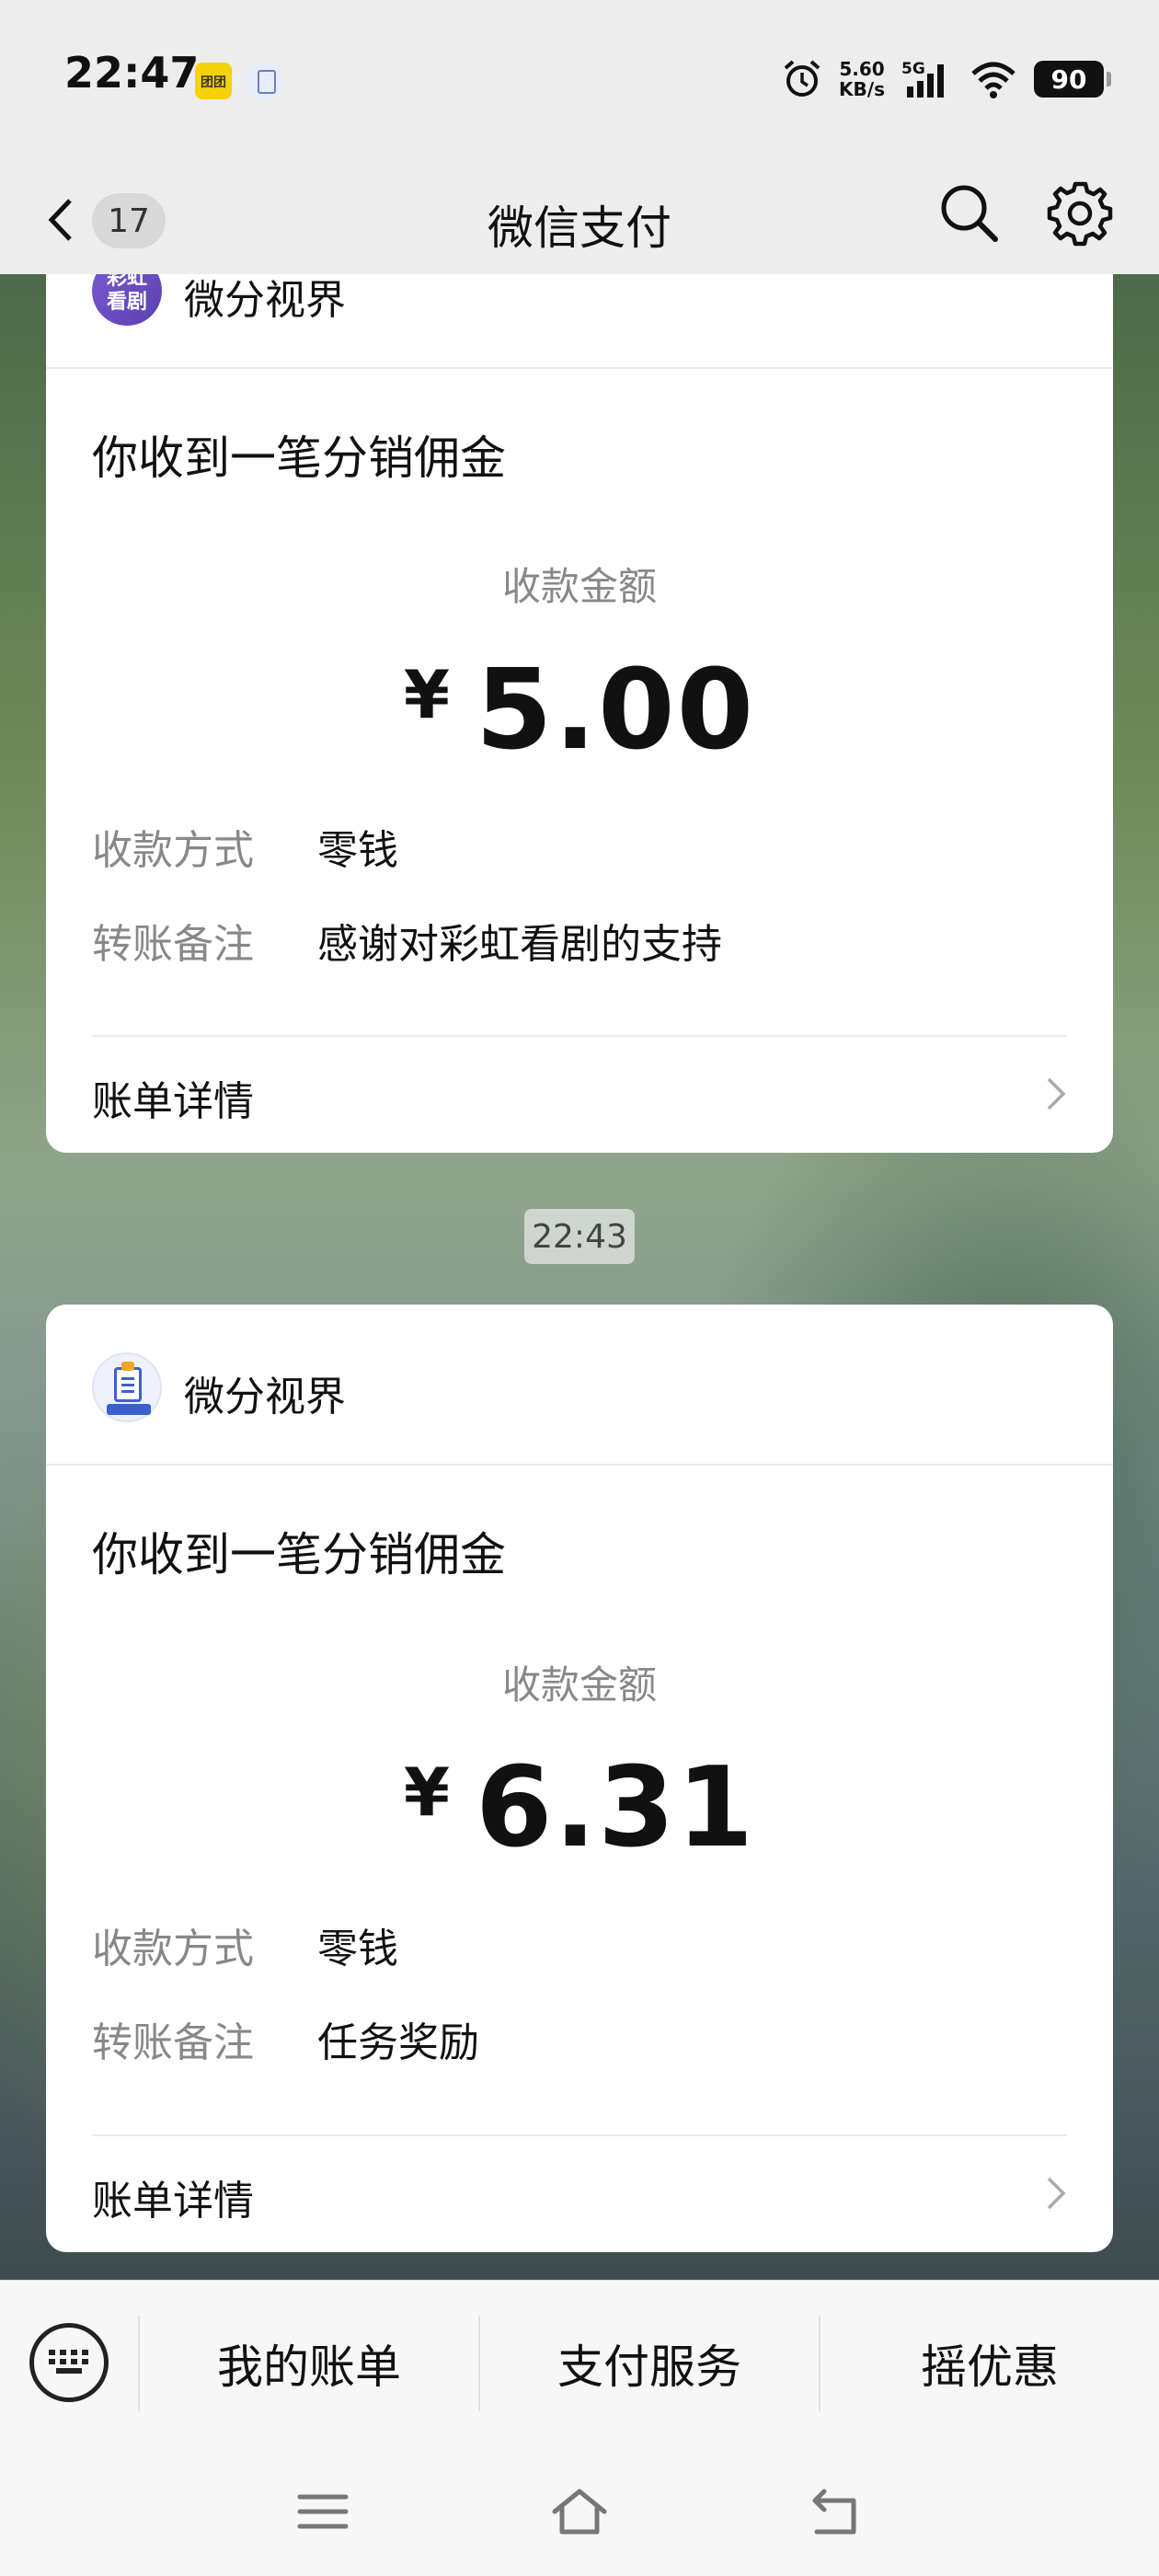  Describe the element at coordinates (616, 1808) in the screenshot. I see `amount-value: 6.31` at that location.